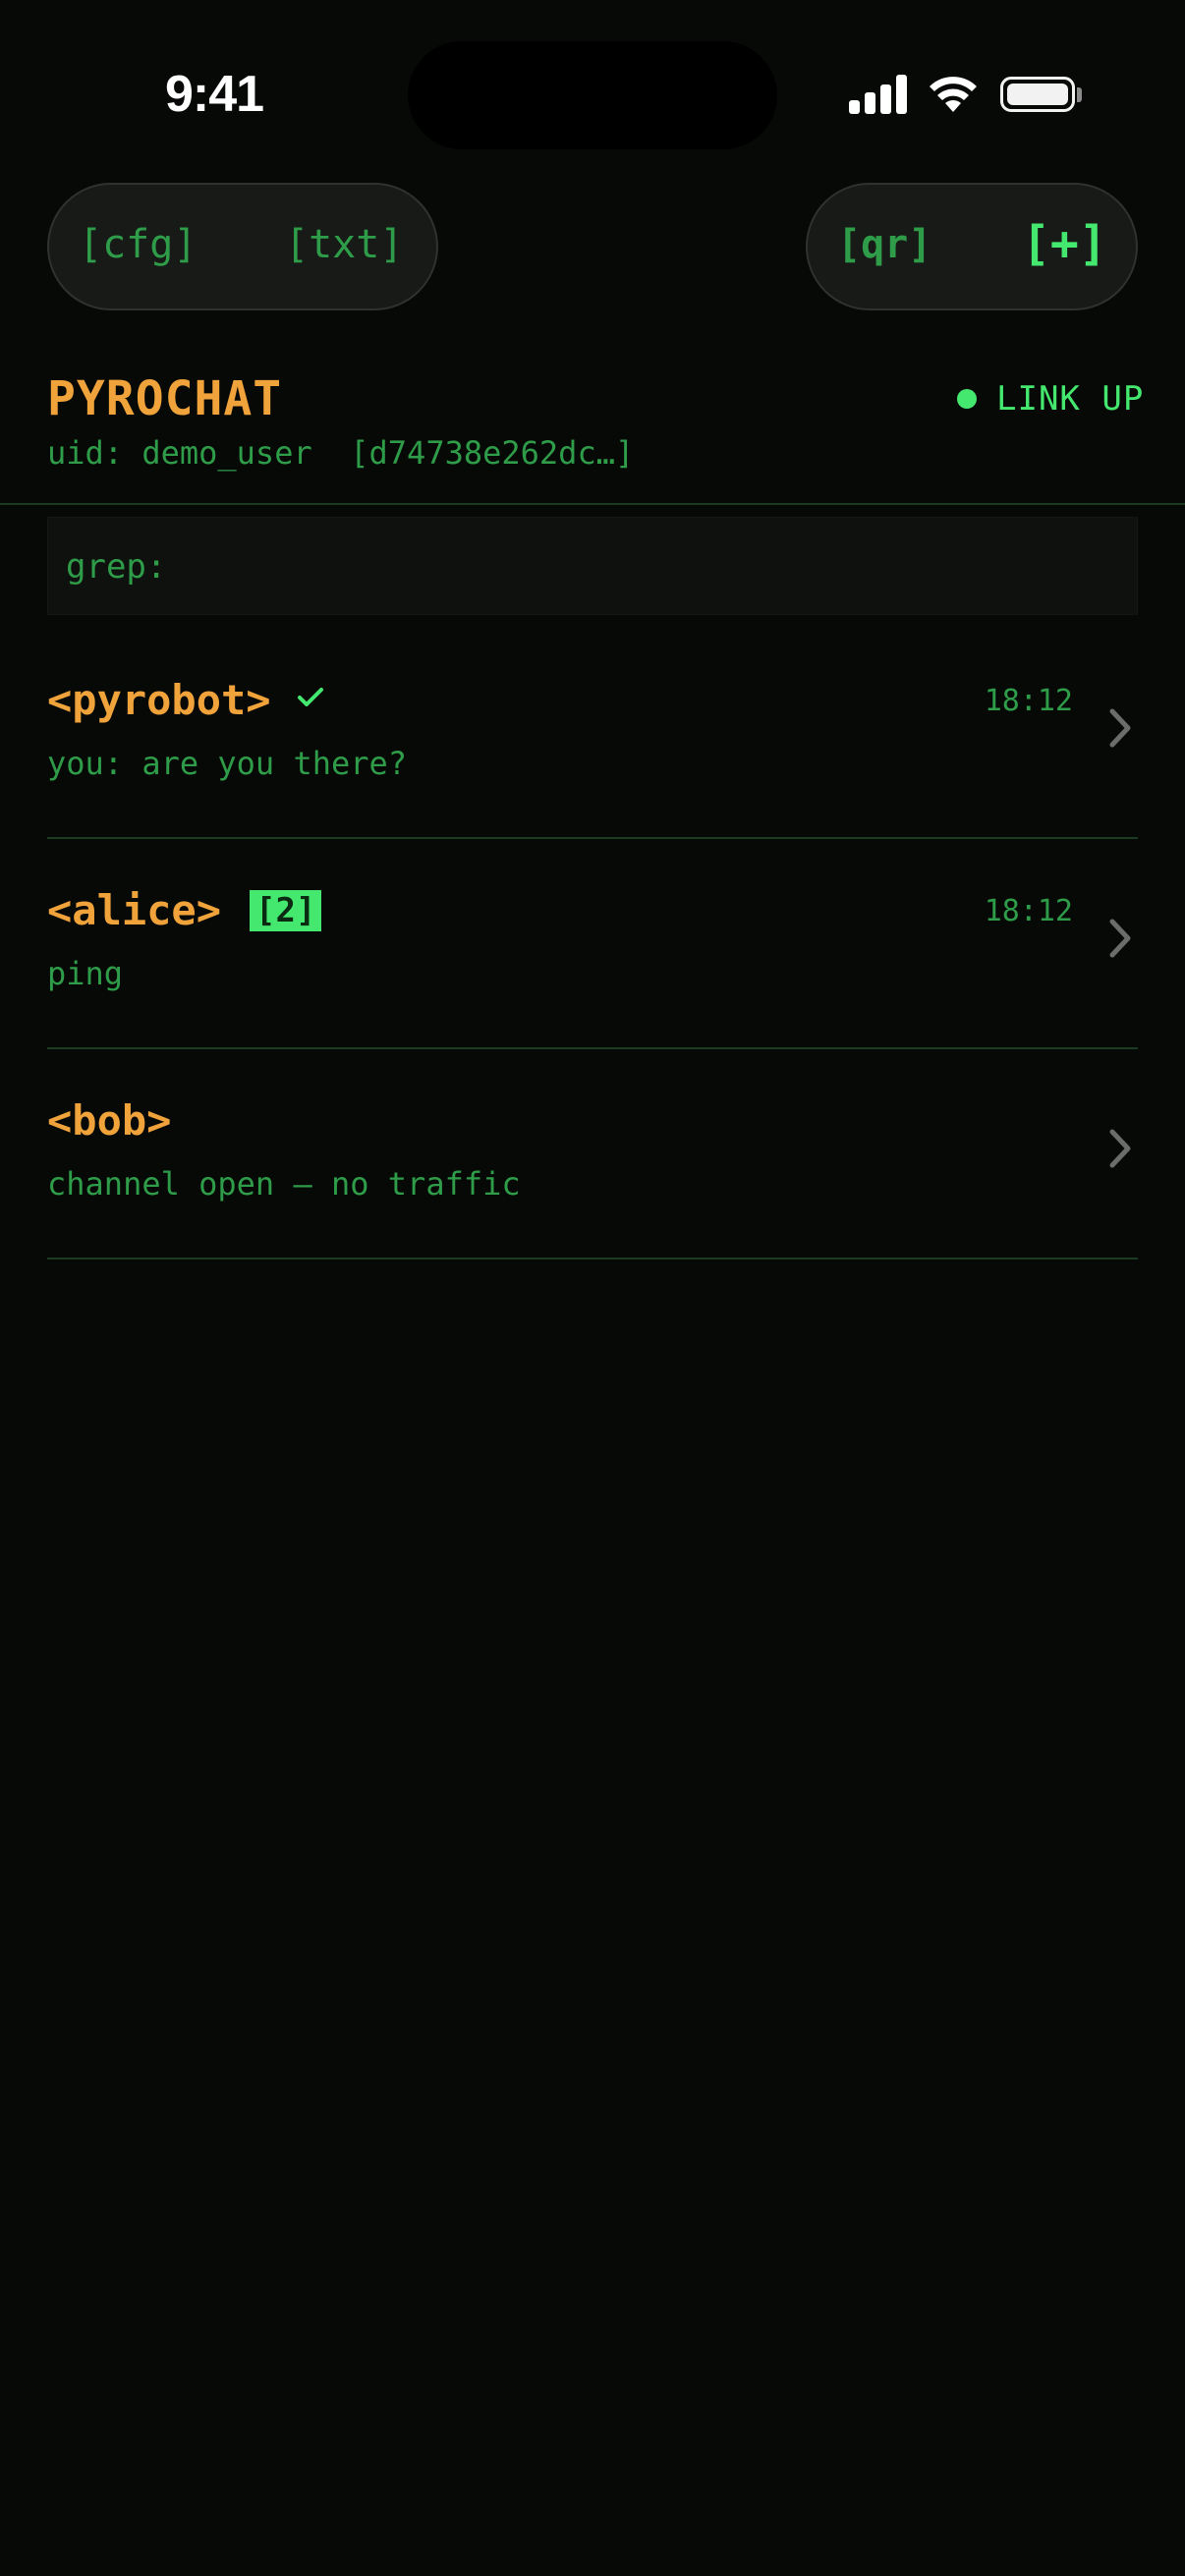 Image resolution: width=1185 pixels, height=2576 pixels. What do you see at coordinates (592, 566) in the screenshot?
I see `search-input: grep:` at bounding box center [592, 566].